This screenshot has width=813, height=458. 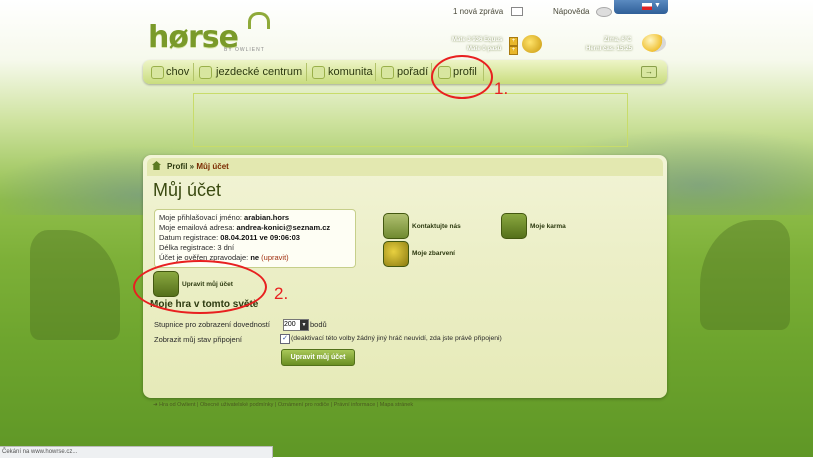 I want to click on skill-scale-select: 200 ▼, so click(x=296, y=325).